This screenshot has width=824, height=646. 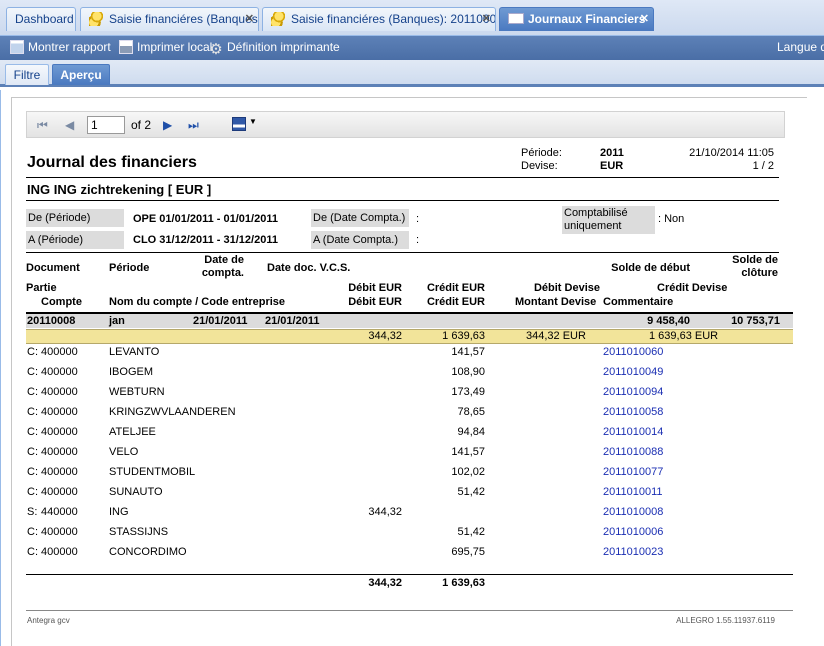 I want to click on tab-saisie-banques-20110008: Saisie financiéres (Banques): 20110008 ✕, so click(x=379, y=19).